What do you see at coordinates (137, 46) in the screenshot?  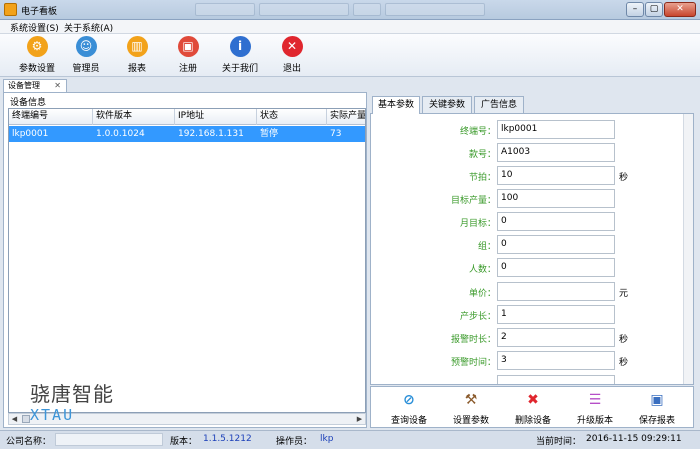 I see `chart-icon: ▥` at bounding box center [137, 46].